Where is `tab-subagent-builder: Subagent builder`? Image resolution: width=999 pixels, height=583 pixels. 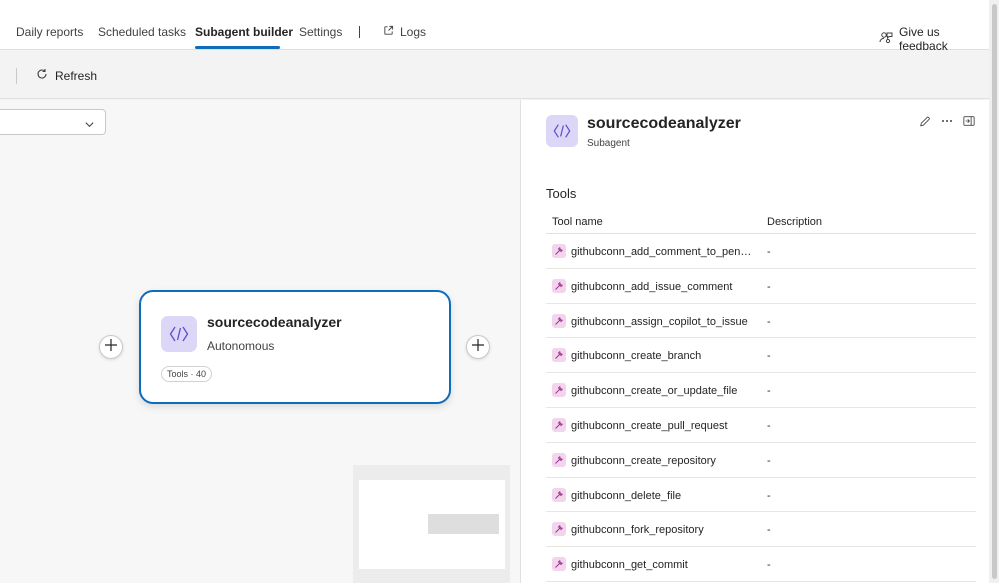
tab-subagent-builder: Subagent builder is located at coordinates (244, 32).